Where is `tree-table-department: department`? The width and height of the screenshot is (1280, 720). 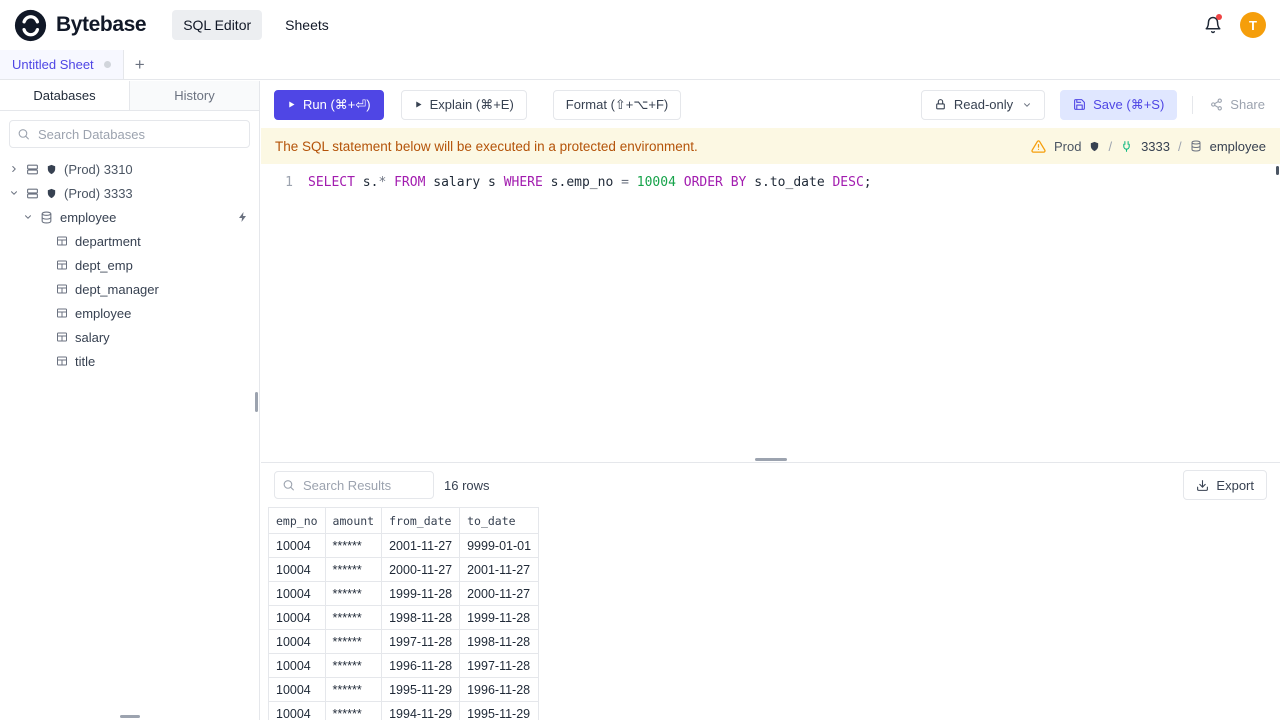 tree-table-department: department is located at coordinates (129, 241).